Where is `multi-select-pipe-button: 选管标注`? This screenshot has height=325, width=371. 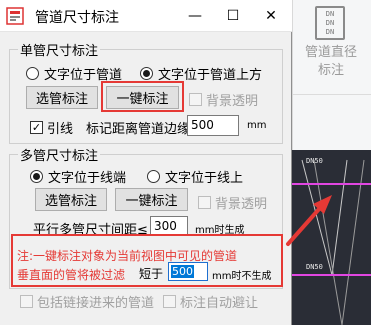 multi-select-pipe-button: 选管标注 is located at coordinates (71, 199).